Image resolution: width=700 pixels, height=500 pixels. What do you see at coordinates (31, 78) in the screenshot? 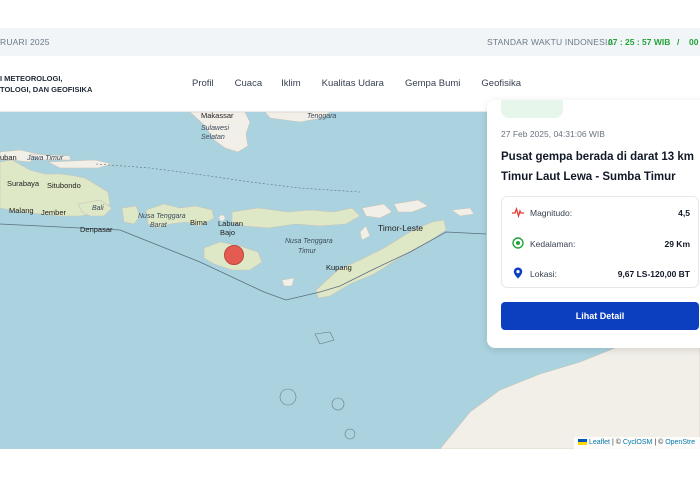
I see `brand-line-1: I METEOROLOGI,` at bounding box center [31, 78].